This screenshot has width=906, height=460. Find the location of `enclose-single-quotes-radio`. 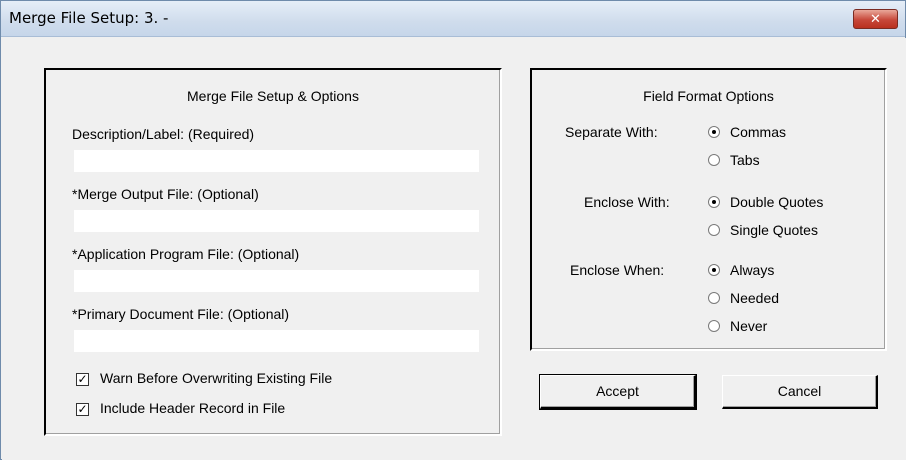

enclose-single-quotes-radio is located at coordinates (714, 230).